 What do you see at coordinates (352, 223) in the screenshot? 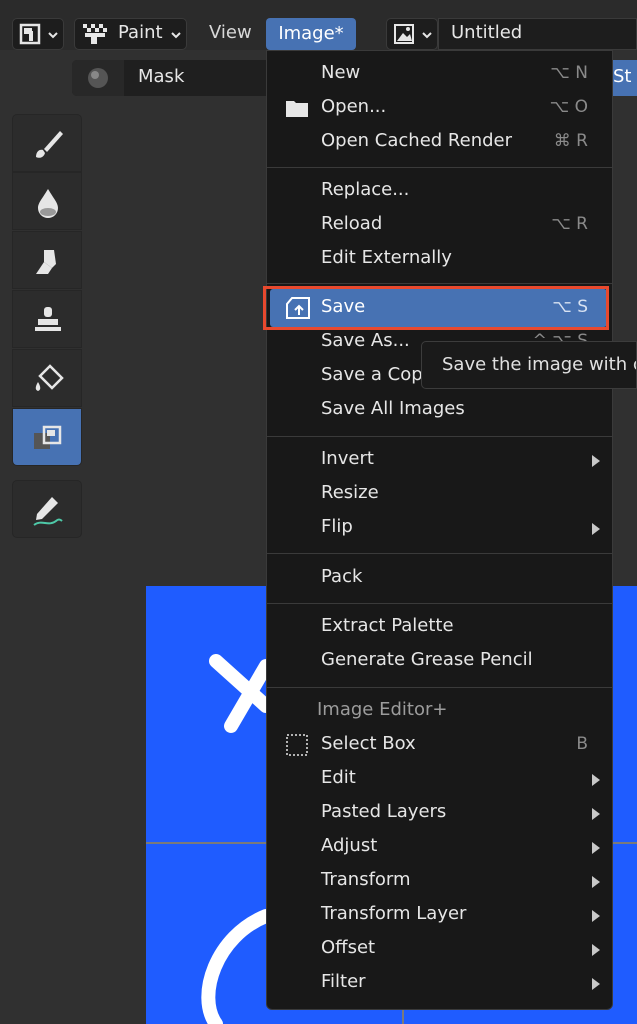
I see `menu-item-label: Reload` at bounding box center [352, 223].